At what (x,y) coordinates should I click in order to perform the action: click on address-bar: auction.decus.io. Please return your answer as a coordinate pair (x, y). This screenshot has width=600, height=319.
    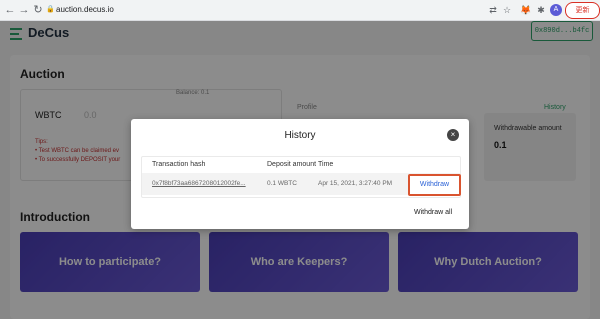
    Looking at the image, I should click on (85, 10).